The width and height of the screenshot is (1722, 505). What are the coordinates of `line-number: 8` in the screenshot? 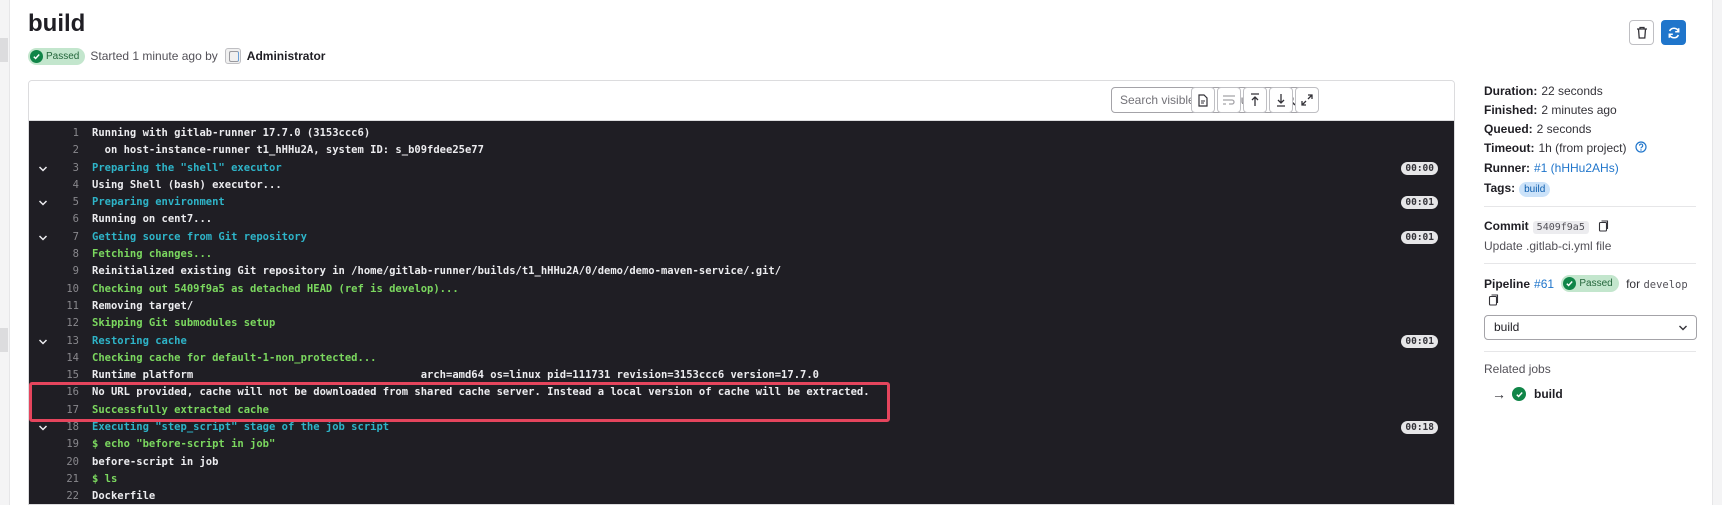 It's located at (64, 254).